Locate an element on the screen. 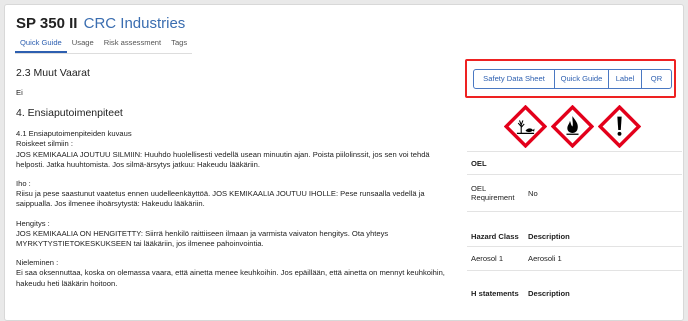  eyes-label: Roiskeet silmiin : is located at coordinates (44, 144).